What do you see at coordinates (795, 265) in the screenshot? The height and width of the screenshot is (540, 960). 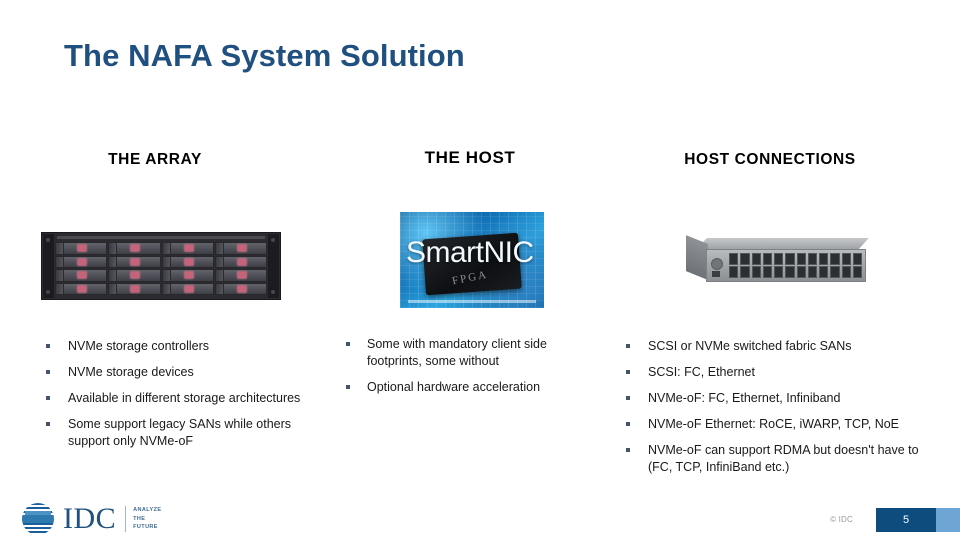 I see `switch-port-grid` at bounding box center [795, 265].